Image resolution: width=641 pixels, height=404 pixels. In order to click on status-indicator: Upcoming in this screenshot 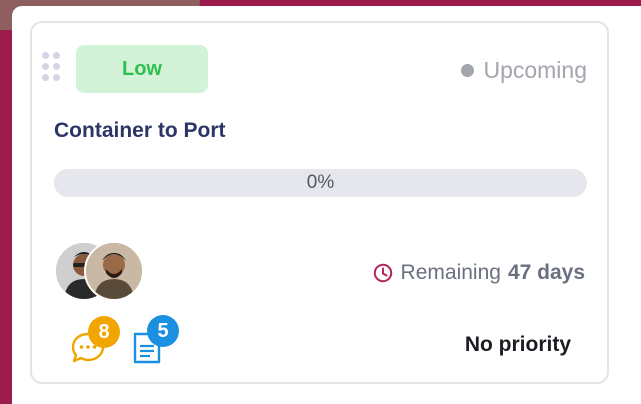, I will do `click(524, 70)`.